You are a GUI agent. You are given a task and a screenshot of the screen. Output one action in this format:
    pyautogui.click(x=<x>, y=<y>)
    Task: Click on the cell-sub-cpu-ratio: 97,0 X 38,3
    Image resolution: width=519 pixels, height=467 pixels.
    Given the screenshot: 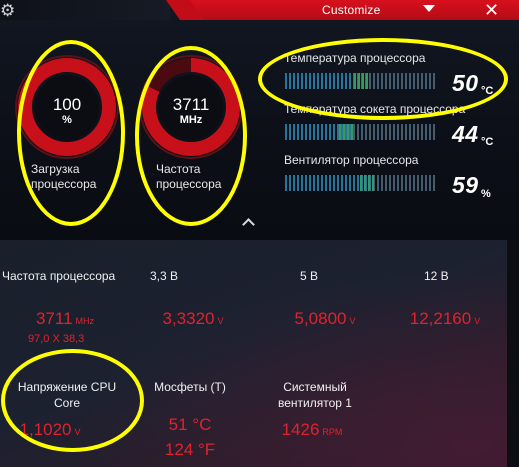 What is the action you would take?
    pyautogui.click(x=56, y=339)
    